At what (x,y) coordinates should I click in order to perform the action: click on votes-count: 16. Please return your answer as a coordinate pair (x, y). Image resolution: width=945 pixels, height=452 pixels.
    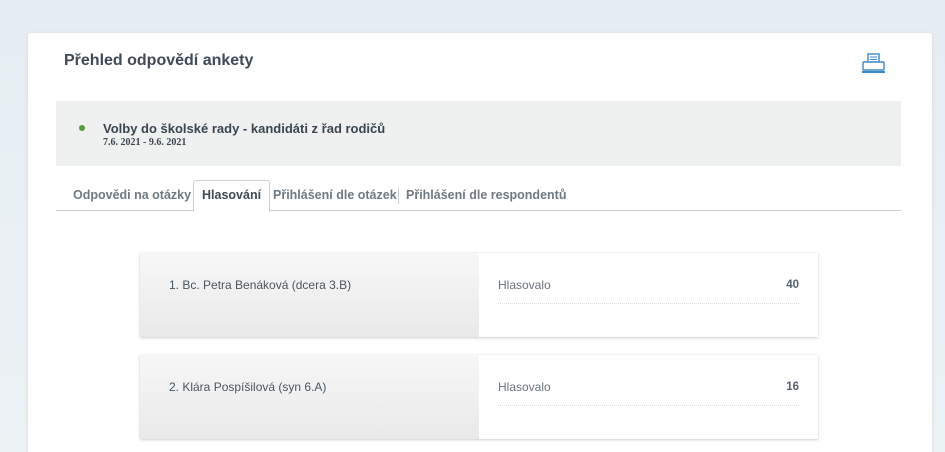
    Looking at the image, I should click on (792, 387).